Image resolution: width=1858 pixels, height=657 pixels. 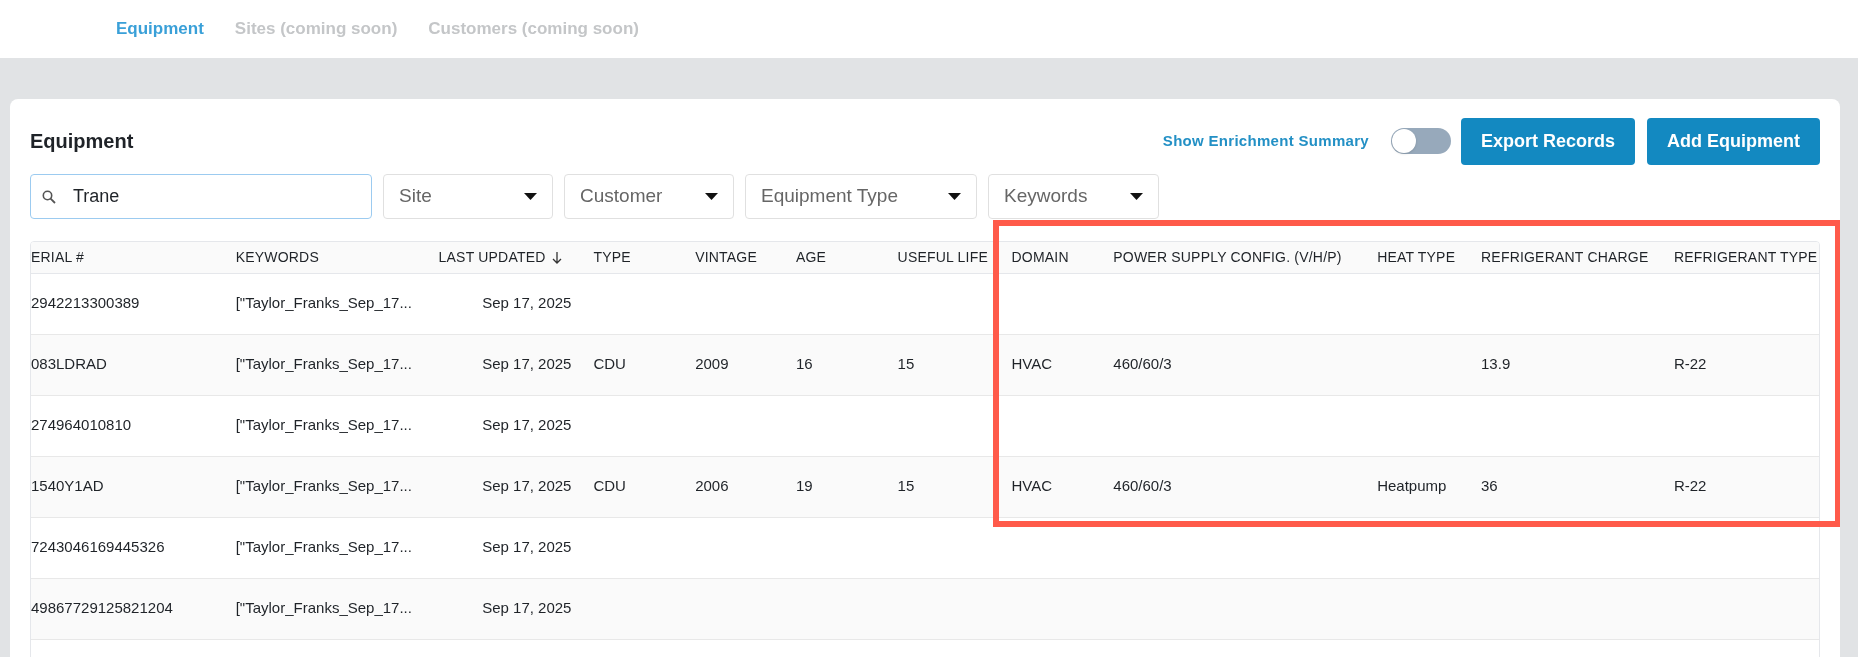 What do you see at coordinates (1547, 141) in the screenshot?
I see `export-button: Export Records` at bounding box center [1547, 141].